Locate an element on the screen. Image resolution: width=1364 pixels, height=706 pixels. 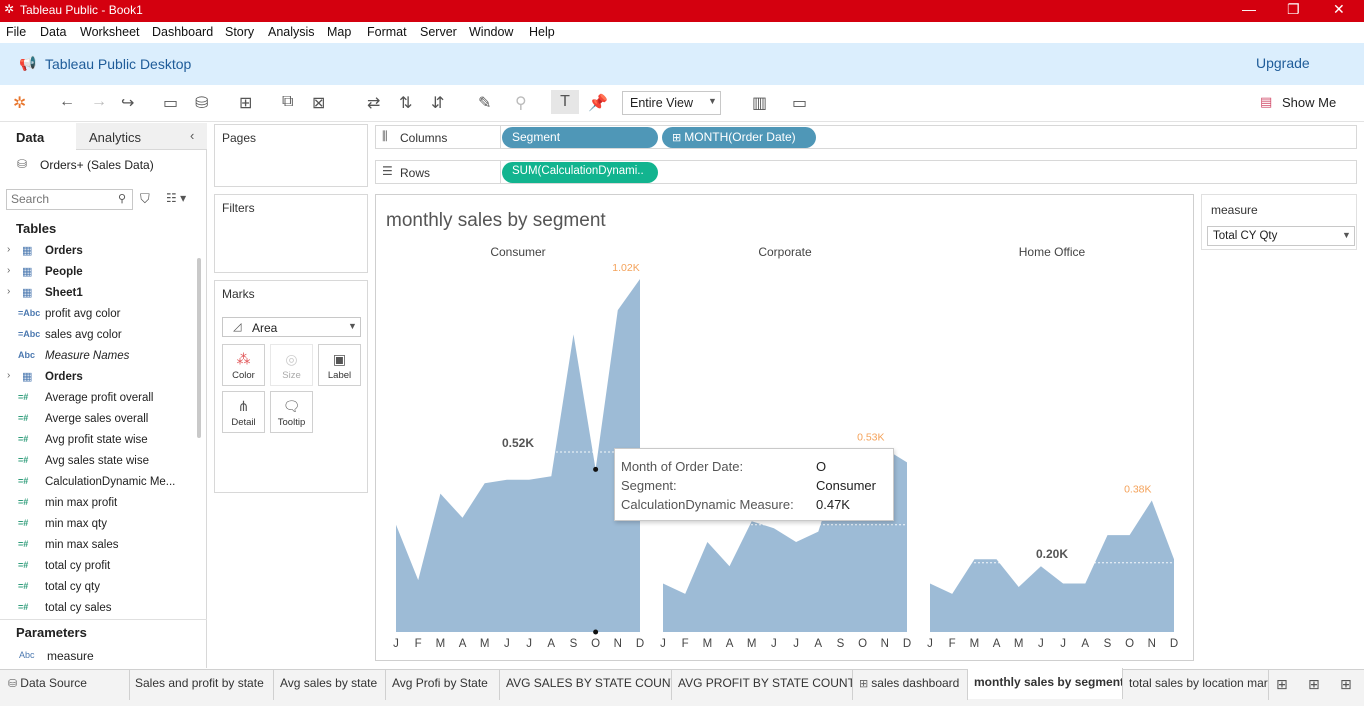
tab-monthly-sales-by-segment: monthly sales by segment is located at coordinates (1045, 683).